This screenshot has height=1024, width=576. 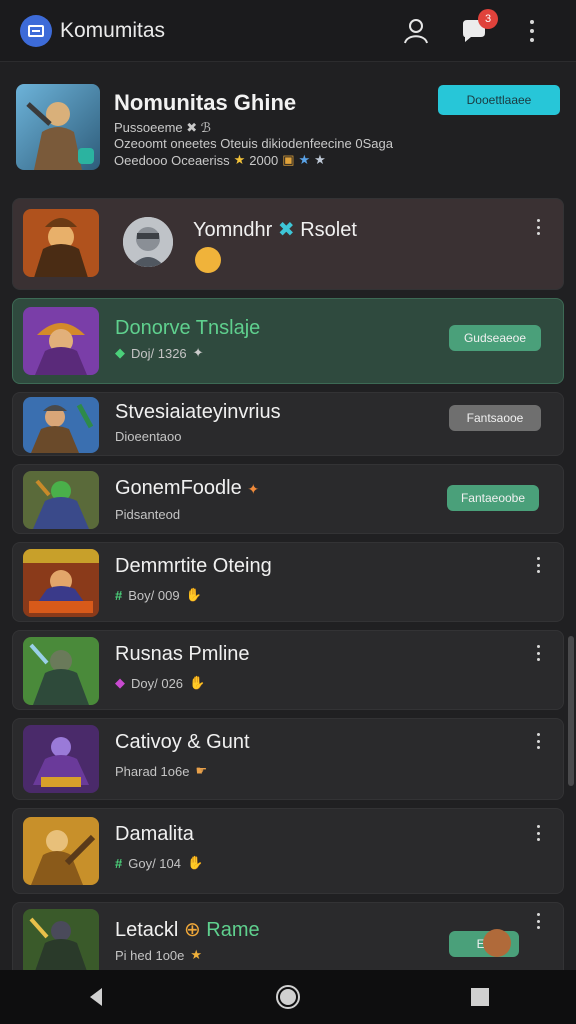 What do you see at coordinates (162, 127) in the screenshot?
I see `featured-meta-1: Pussoeeme ✖ ℬ` at bounding box center [162, 127].